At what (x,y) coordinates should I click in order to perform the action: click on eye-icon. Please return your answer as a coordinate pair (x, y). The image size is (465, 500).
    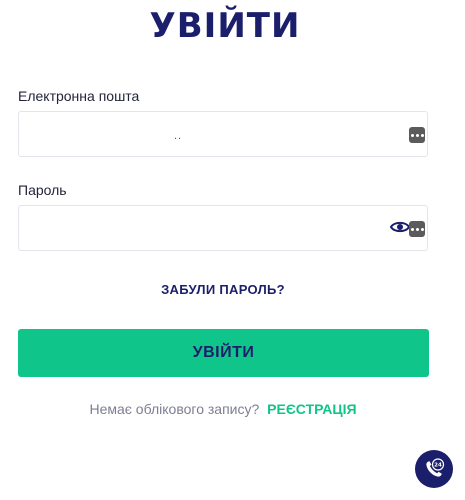
    Looking at the image, I should click on (400, 227).